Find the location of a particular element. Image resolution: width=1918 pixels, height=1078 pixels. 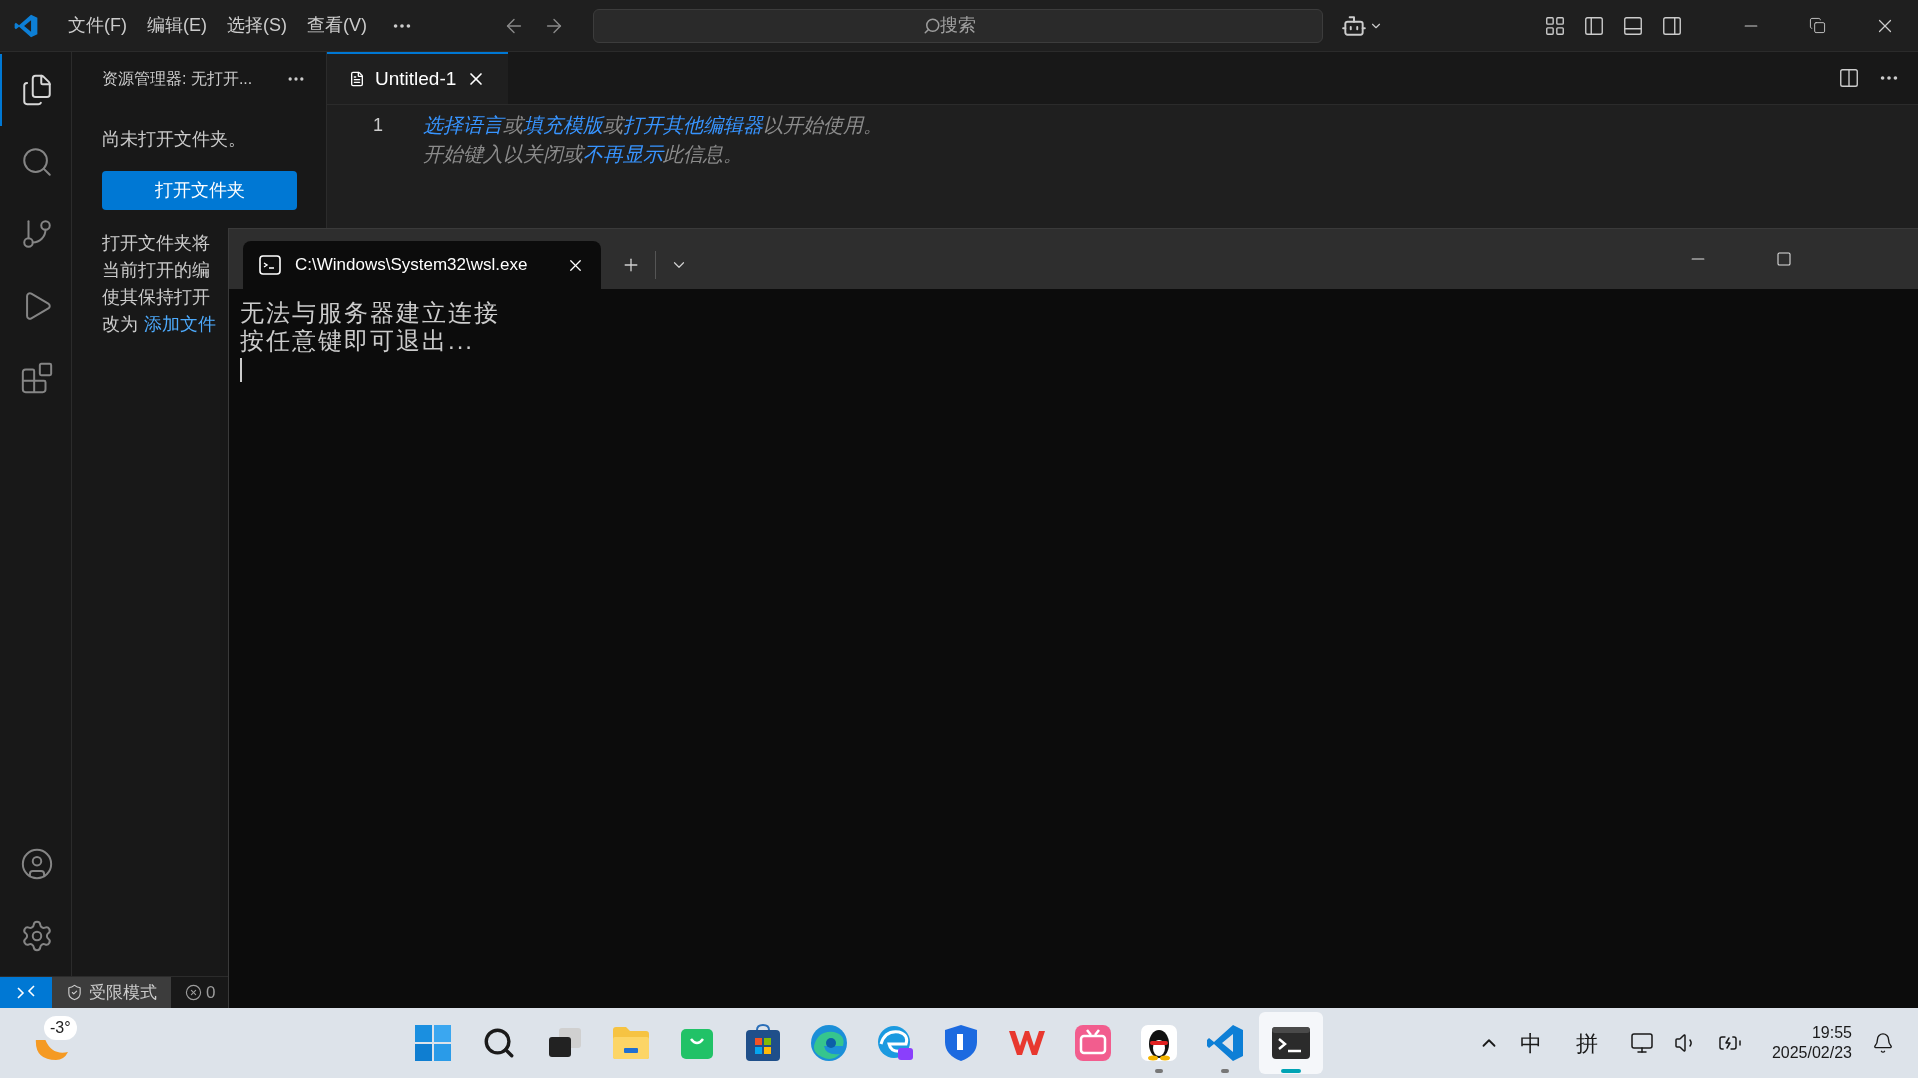

console-icon is located at coordinates (270, 265).